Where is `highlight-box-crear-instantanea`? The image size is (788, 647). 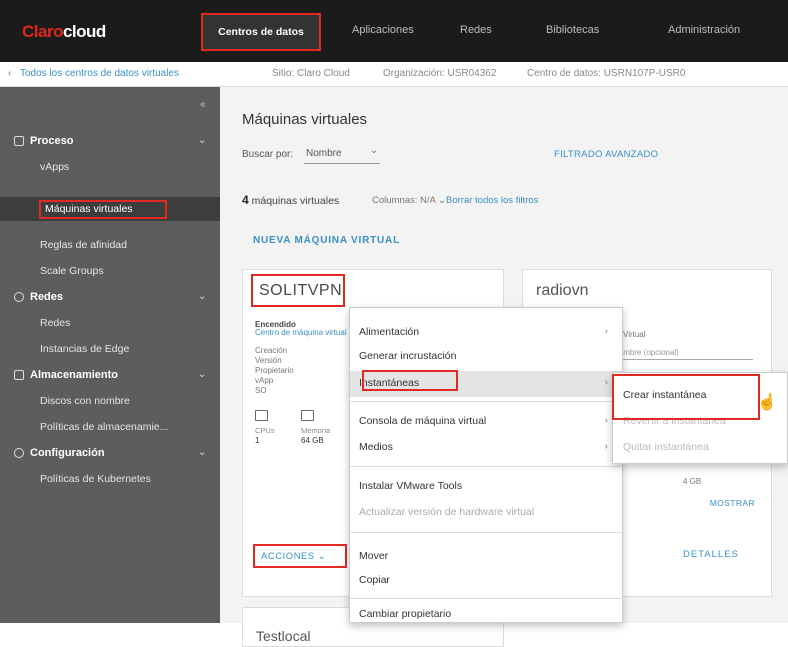 highlight-box-crear-instantanea is located at coordinates (686, 397).